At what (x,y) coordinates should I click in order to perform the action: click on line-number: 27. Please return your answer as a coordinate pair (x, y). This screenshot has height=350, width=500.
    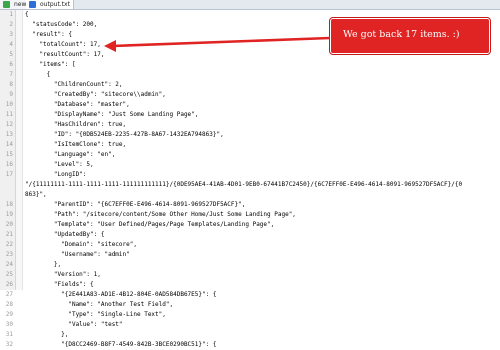
    Looking at the image, I should click on (9, 294).